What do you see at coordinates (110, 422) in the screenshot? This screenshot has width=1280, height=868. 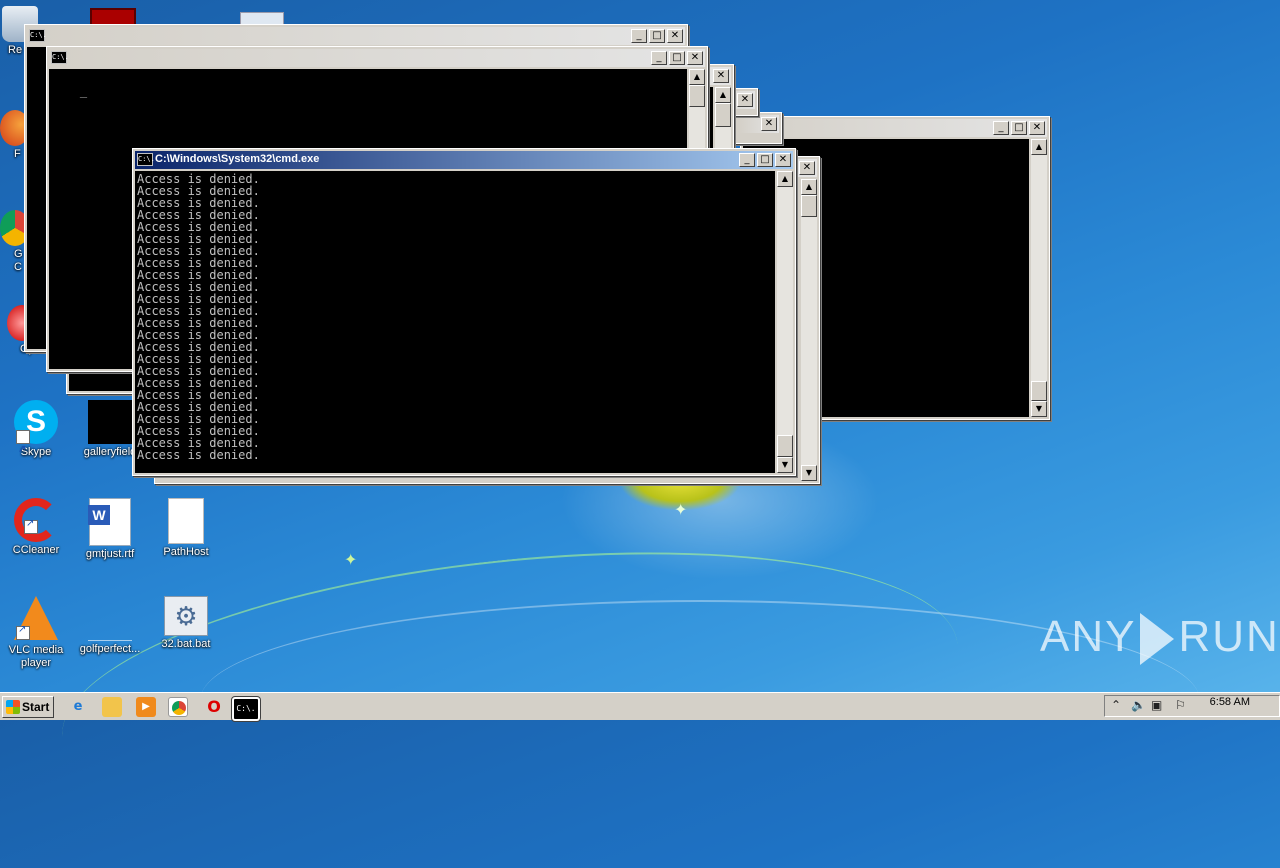 I see `galleryfield-icon` at bounding box center [110, 422].